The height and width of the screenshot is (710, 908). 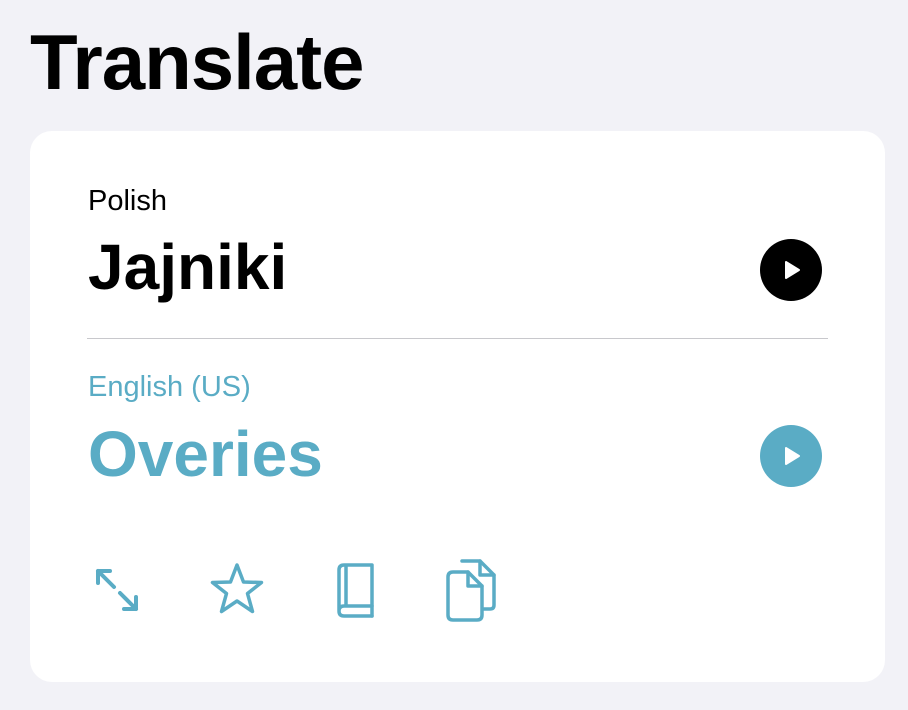 What do you see at coordinates (188, 267) in the screenshot?
I see `source-text: Jajniki` at bounding box center [188, 267].